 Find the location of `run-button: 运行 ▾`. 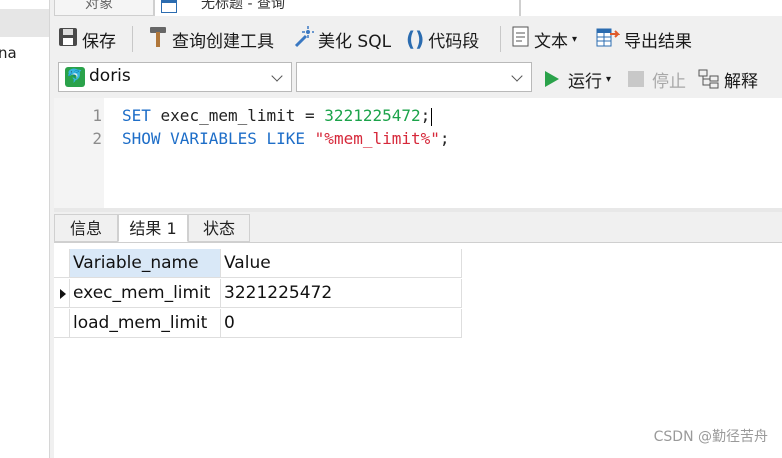

run-button: 运行 ▾ is located at coordinates (577, 79).